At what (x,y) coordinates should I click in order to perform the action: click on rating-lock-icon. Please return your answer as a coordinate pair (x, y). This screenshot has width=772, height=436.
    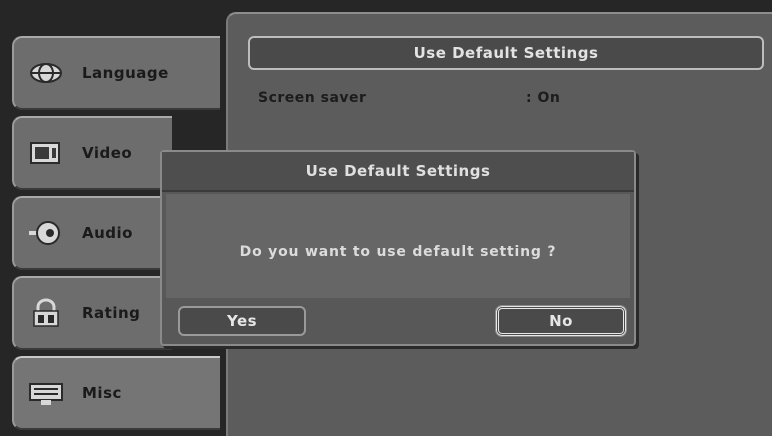
    Looking at the image, I should click on (46, 312).